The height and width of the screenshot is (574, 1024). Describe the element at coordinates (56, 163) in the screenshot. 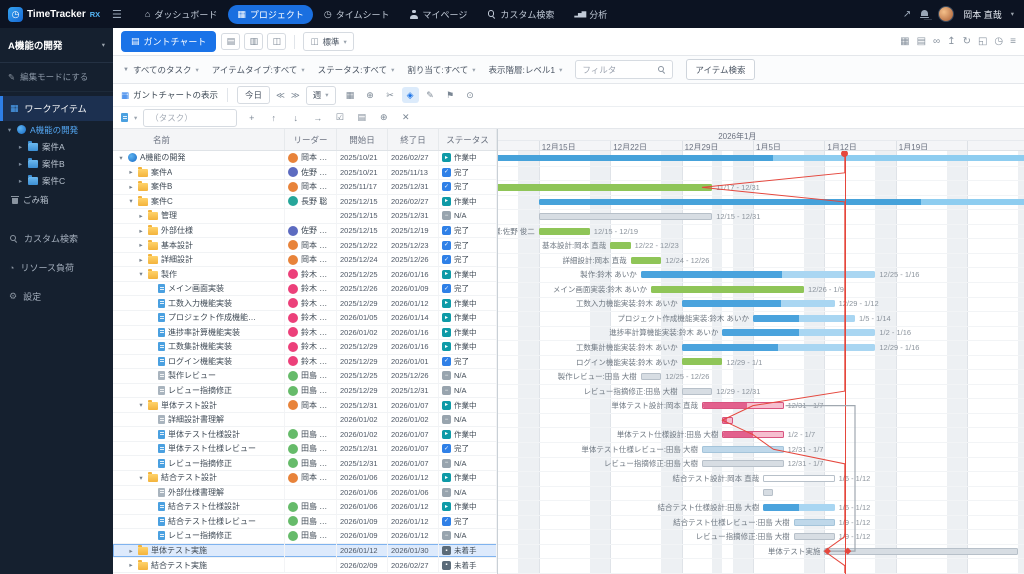

I see `sidebar-tree-item: ▸ 案件B` at that location.